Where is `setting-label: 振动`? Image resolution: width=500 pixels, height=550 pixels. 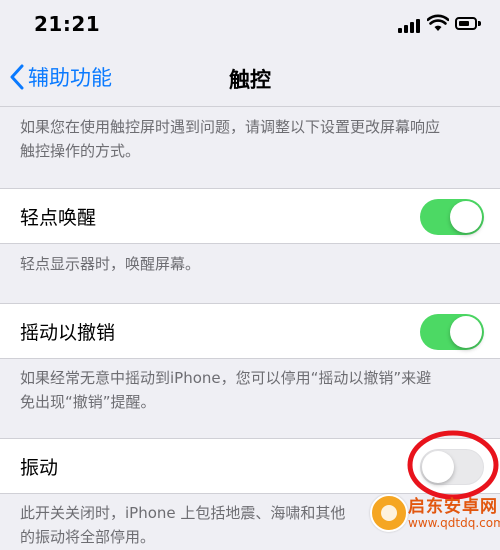
setting-label: 振动 is located at coordinates (39, 468).